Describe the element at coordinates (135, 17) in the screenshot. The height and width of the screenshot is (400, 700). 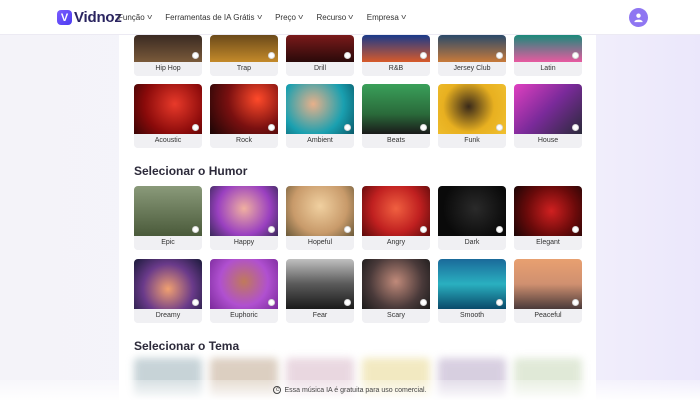
I see `nav-item-funcao: Função v` at that location.